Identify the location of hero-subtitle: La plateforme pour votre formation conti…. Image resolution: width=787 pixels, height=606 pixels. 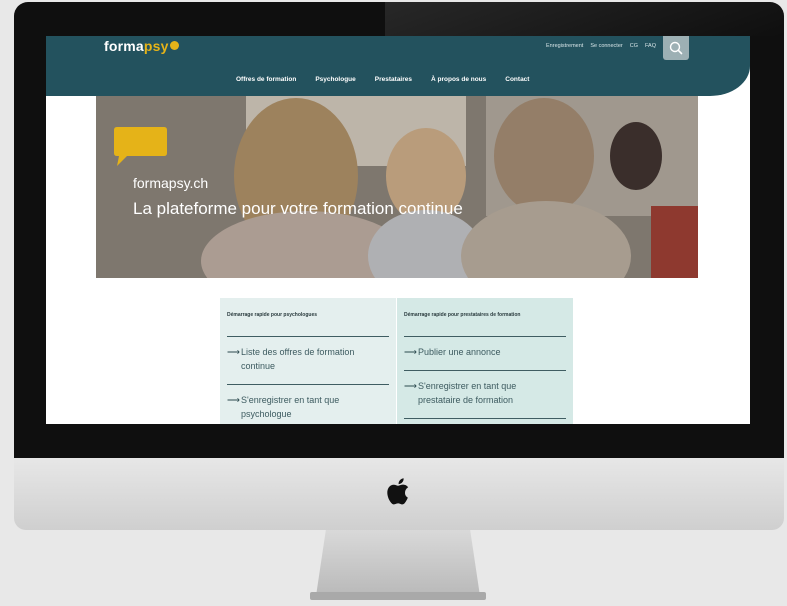
(298, 208).